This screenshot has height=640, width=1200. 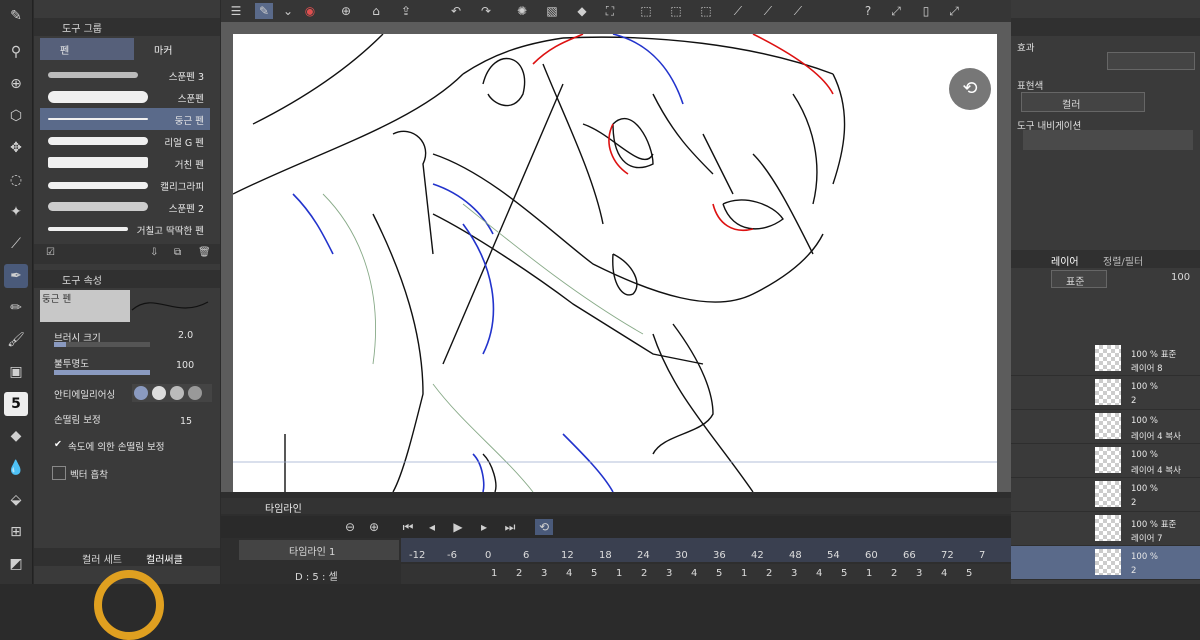 I want to click on tab-arrange: 정렬/필터, so click(x=1123, y=260).